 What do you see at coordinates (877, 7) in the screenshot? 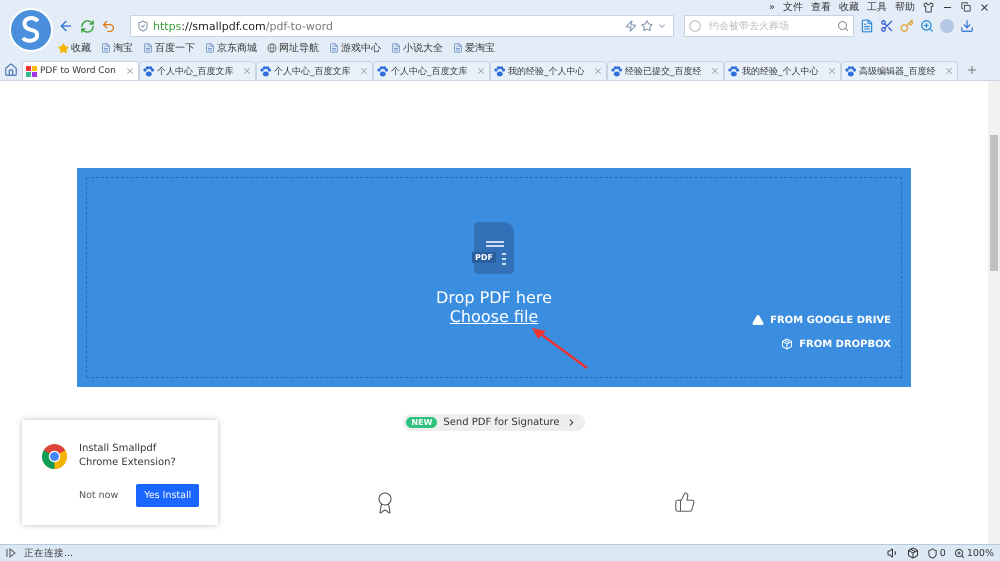
I see `menu-item: 工具` at bounding box center [877, 7].